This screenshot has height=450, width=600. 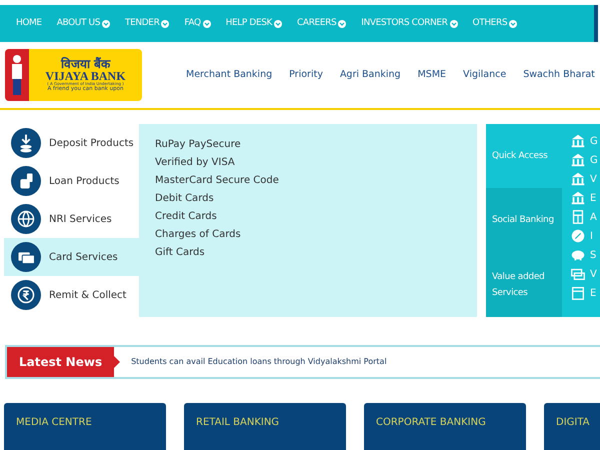 What do you see at coordinates (445, 426) in the screenshot?
I see `section-card: CORPORATE BANKING` at bounding box center [445, 426].